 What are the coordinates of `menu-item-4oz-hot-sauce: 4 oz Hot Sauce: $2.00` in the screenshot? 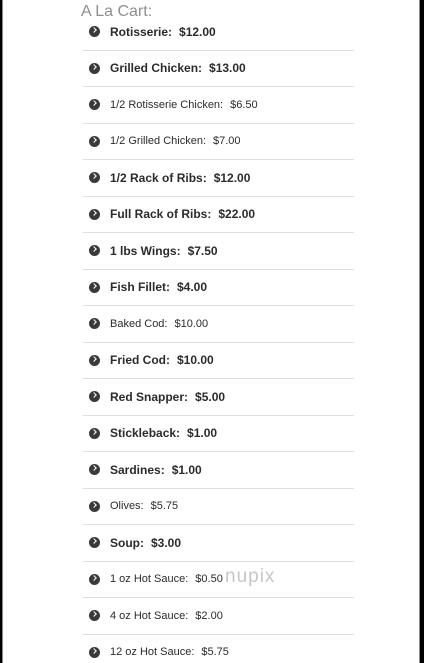 It's located at (218, 616).